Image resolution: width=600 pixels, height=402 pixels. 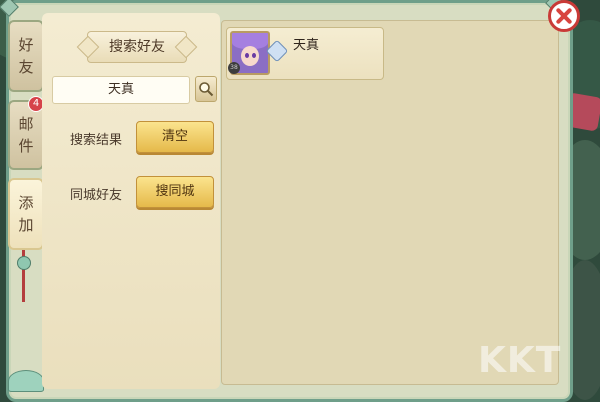 I want to click on tab-label: 邮, so click(x=26, y=124).